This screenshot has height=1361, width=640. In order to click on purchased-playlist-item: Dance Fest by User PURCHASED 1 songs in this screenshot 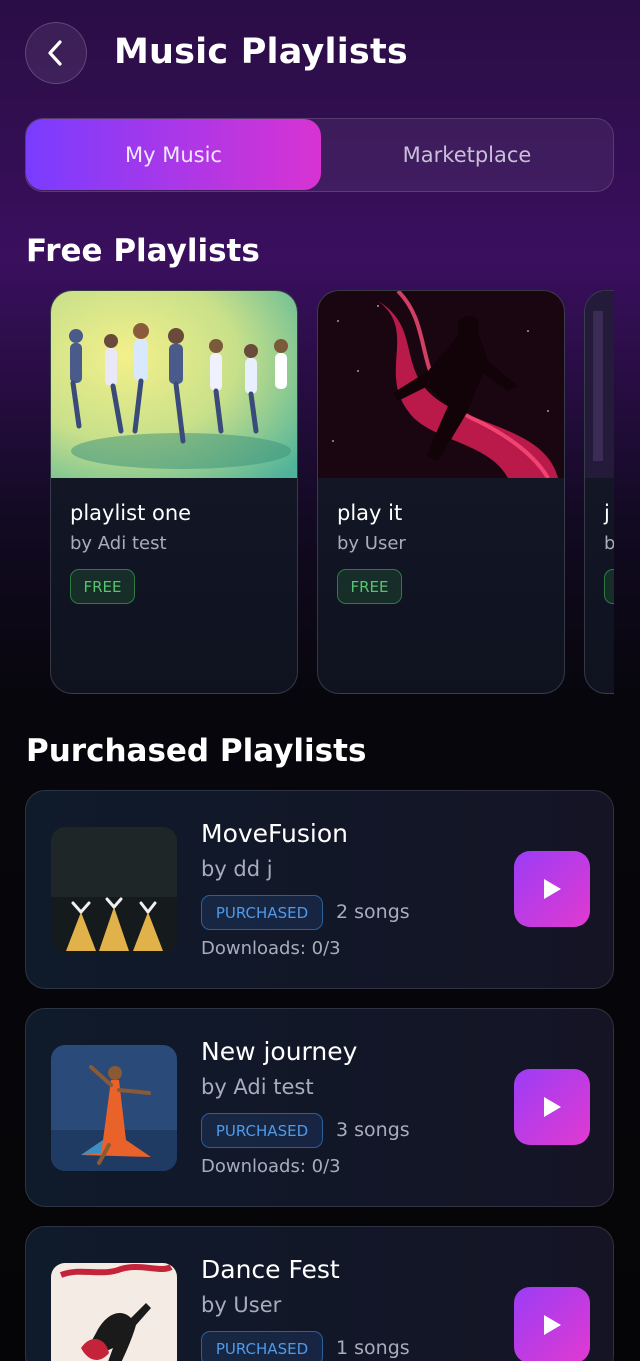, I will do `click(319, 1293)`.